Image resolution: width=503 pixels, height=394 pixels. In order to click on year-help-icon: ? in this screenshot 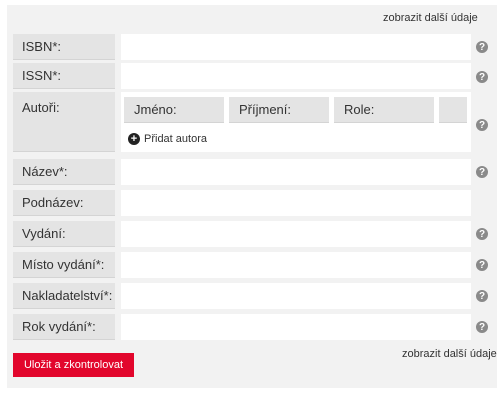, I will do `click(482, 327)`.